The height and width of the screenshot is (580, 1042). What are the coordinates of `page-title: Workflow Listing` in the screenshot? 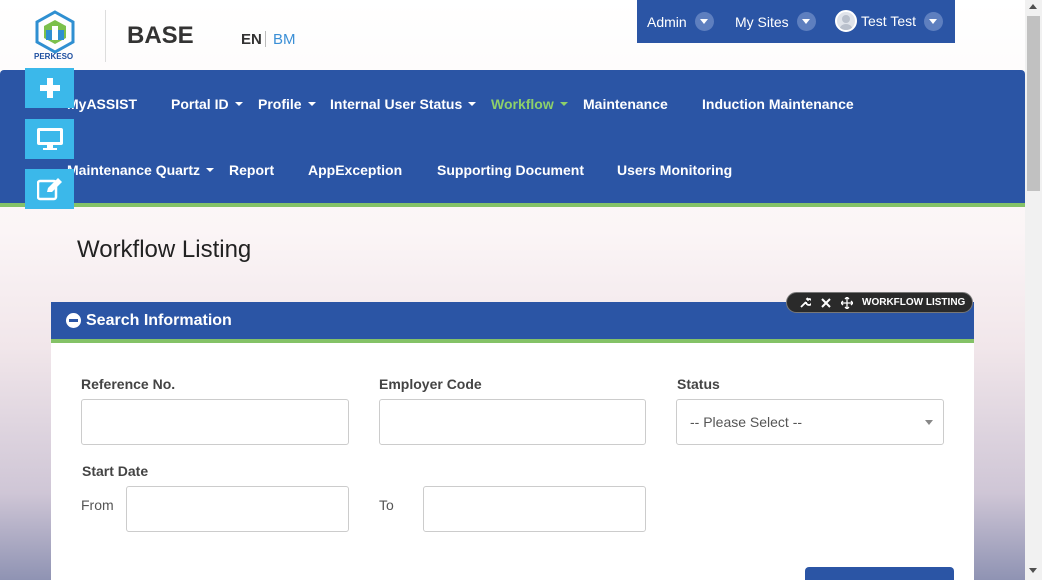 It's located at (164, 249).